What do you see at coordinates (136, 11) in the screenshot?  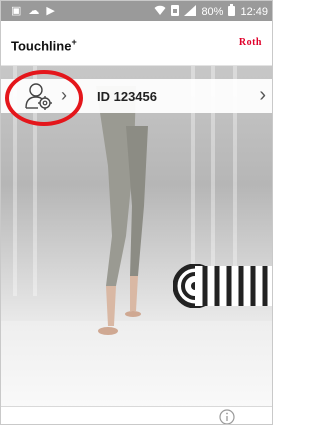 I see `status-bar: ▣ ☁ ▶ 80% 12:49` at bounding box center [136, 11].